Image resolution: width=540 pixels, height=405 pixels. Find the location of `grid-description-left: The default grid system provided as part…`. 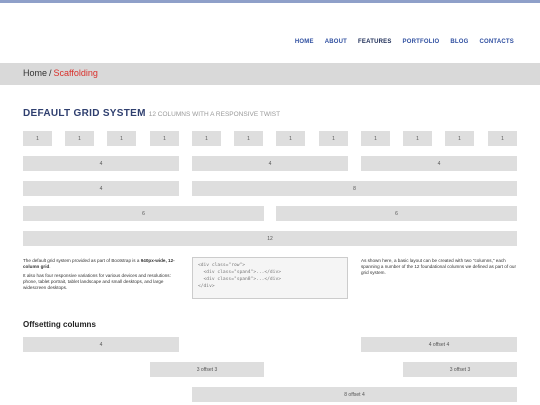

grid-description-left: The default grid system provided as part… is located at coordinates (102, 276).